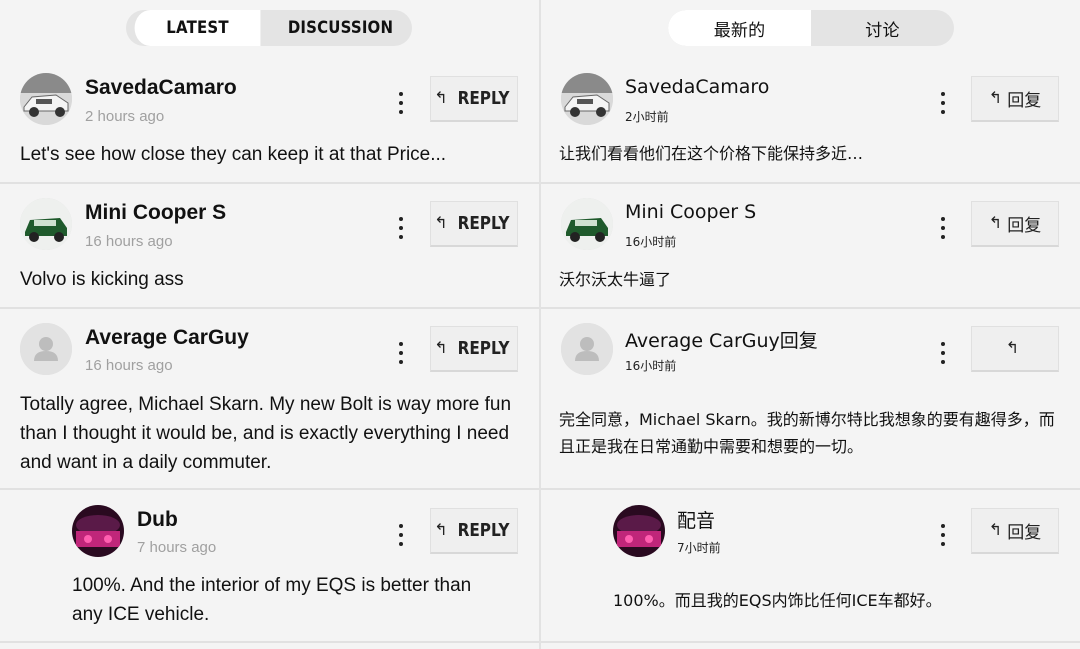 Image resolution: width=1080 pixels, height=649 pixels. Describe the element at coordinates (699, 548) in the screenshot. I see `comment-timestamp: 7小时前` at that location.